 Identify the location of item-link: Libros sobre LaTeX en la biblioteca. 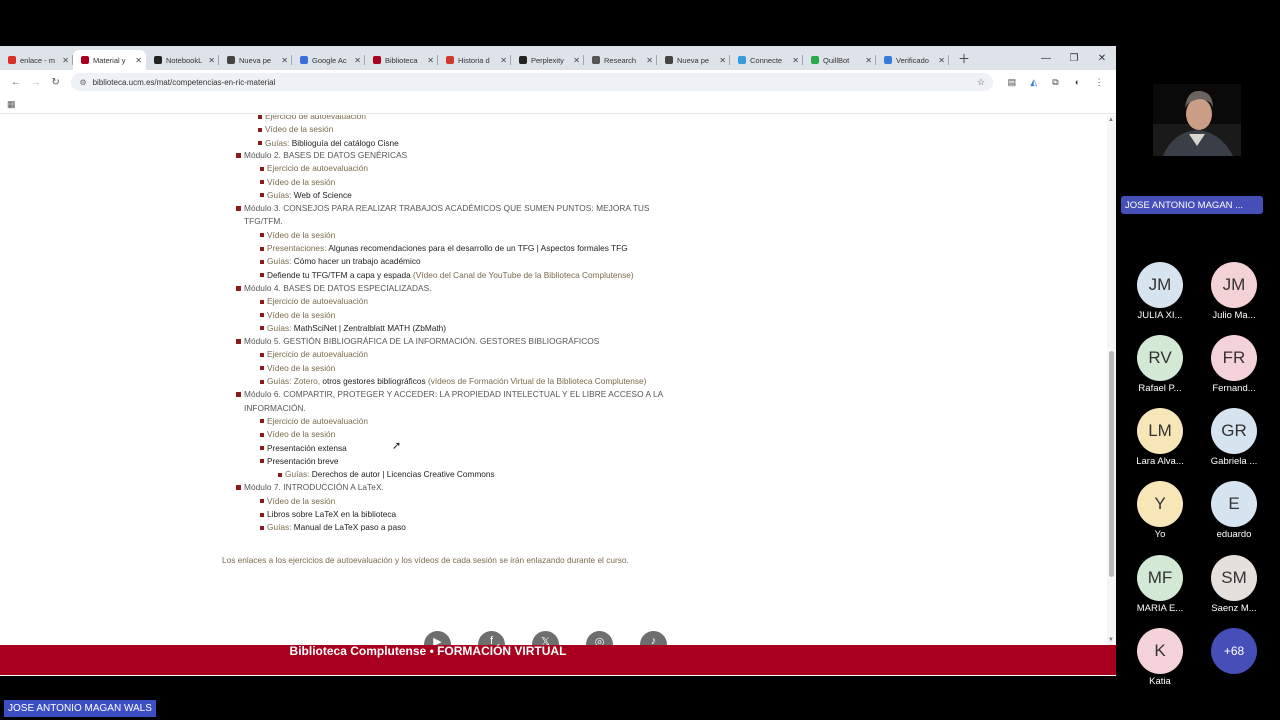
(331, 514).